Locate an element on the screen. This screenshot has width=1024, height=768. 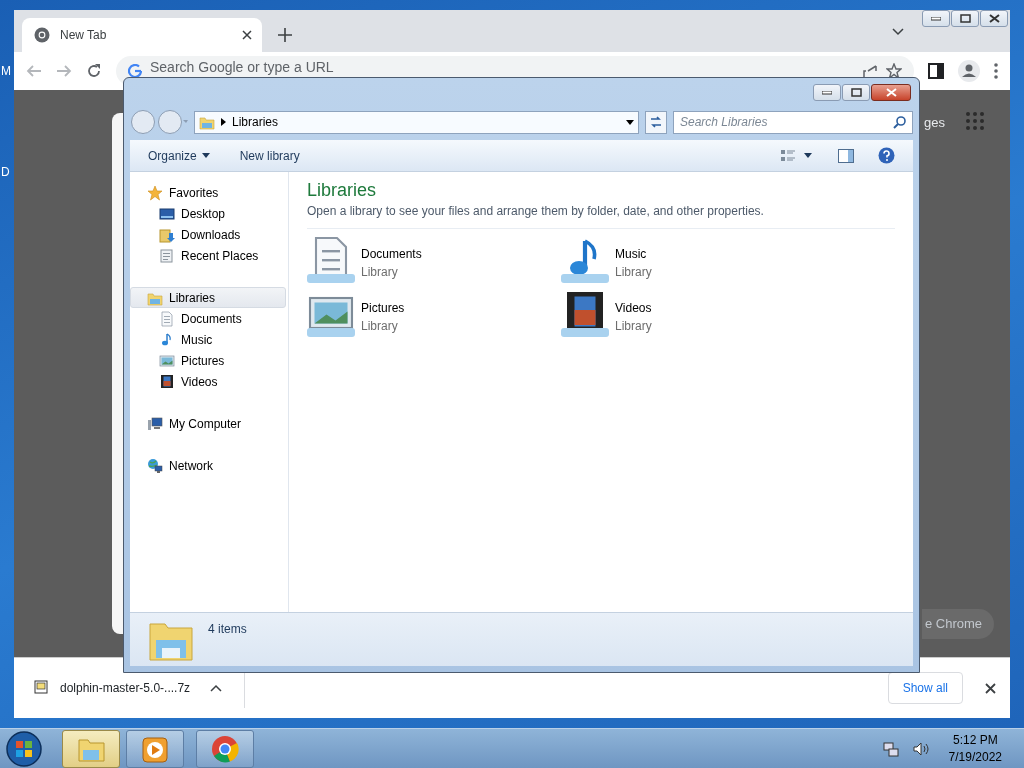
browser-tab: New Tab is located at coordinates (142, 35).